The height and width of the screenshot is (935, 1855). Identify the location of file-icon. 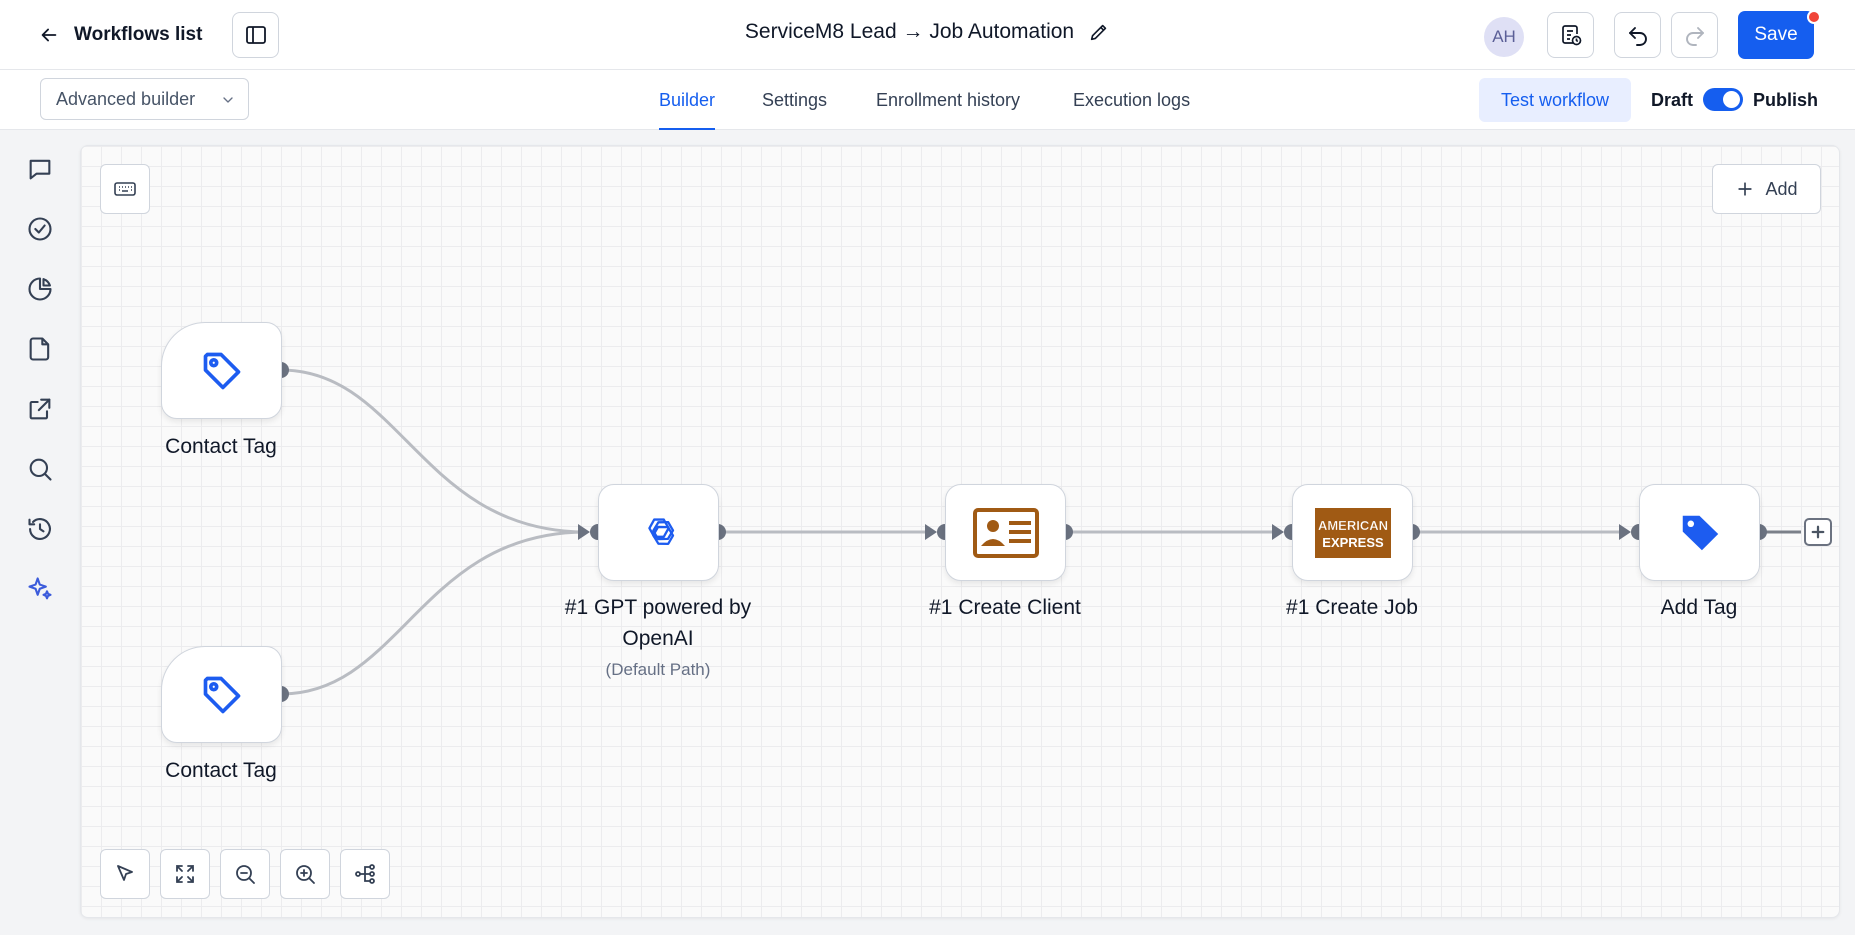
(40, 349).